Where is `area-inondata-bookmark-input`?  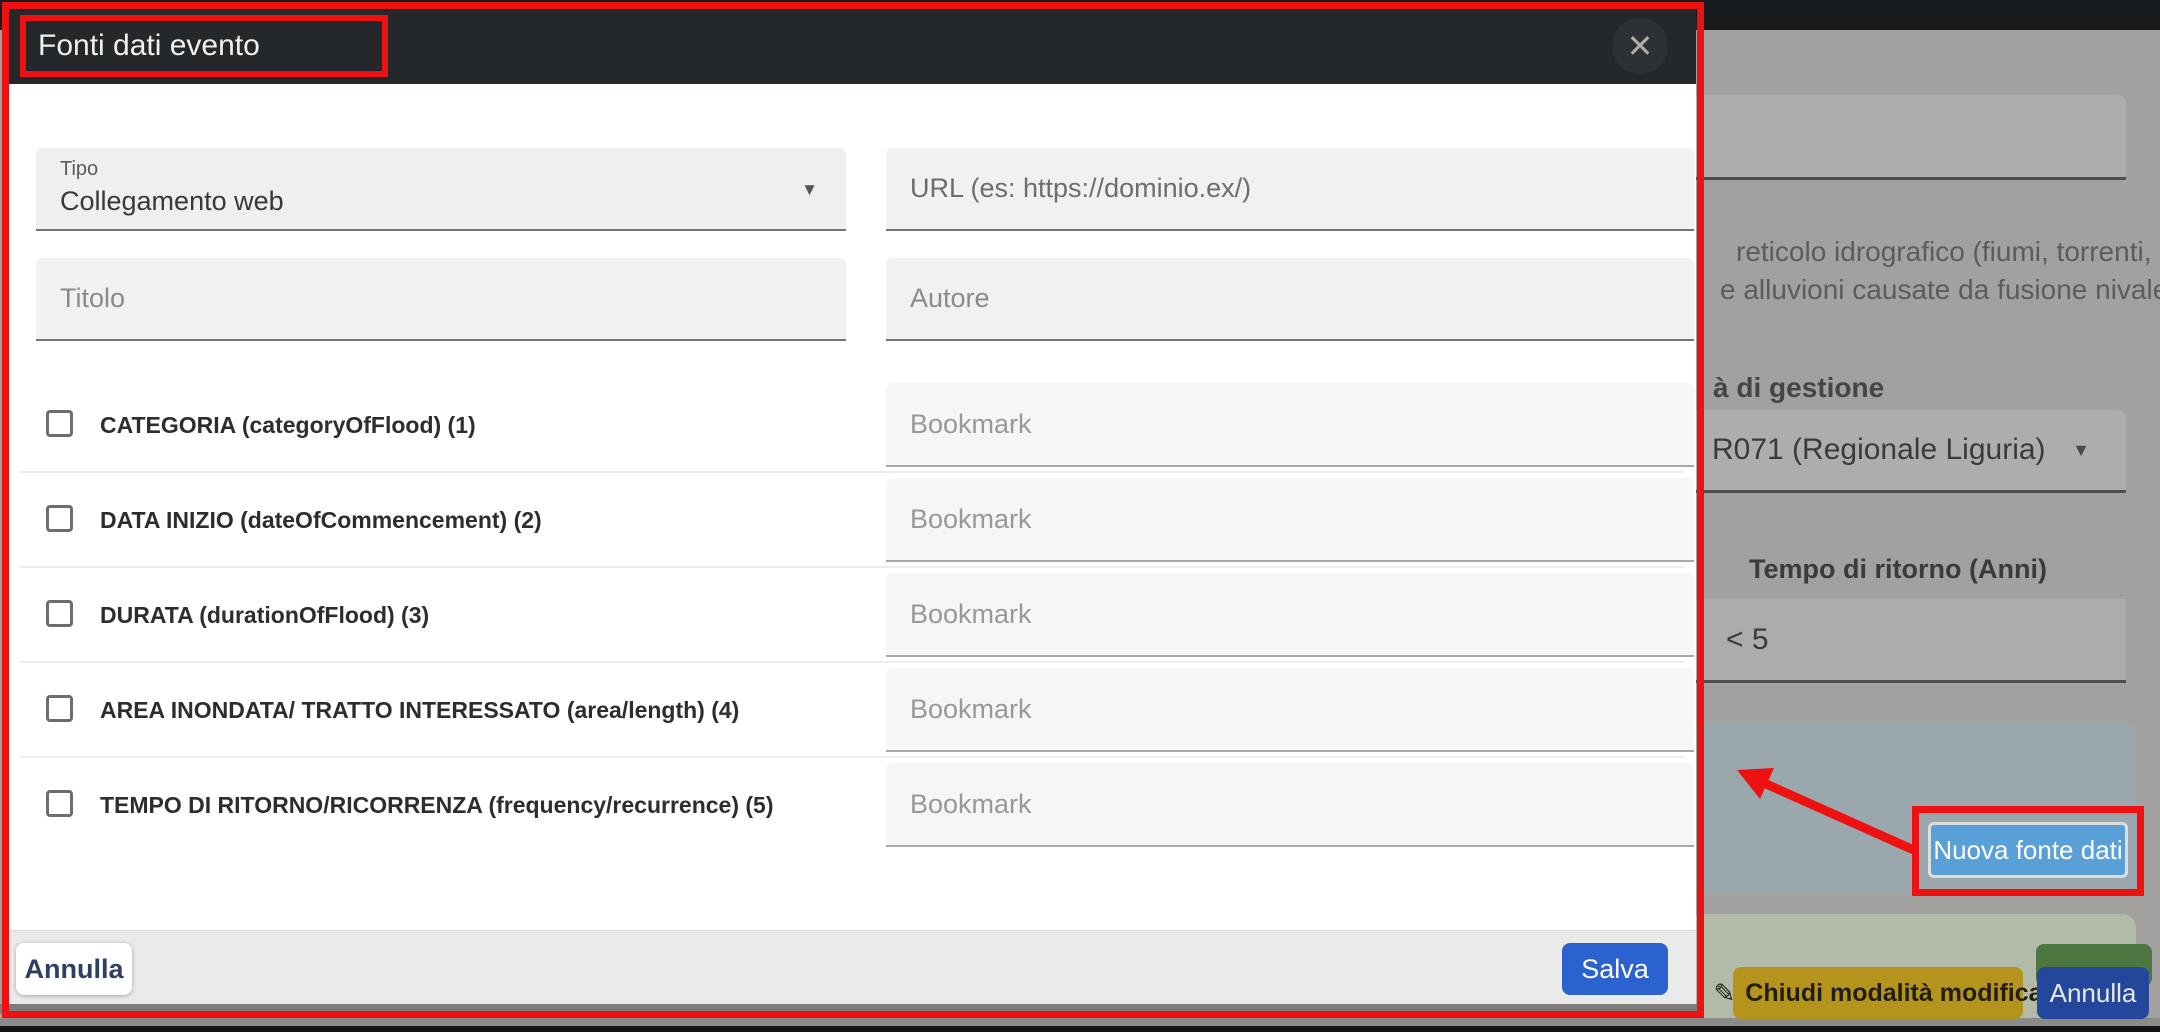 area-inondata-bookmark-input is located at coordinates (1290, 710).